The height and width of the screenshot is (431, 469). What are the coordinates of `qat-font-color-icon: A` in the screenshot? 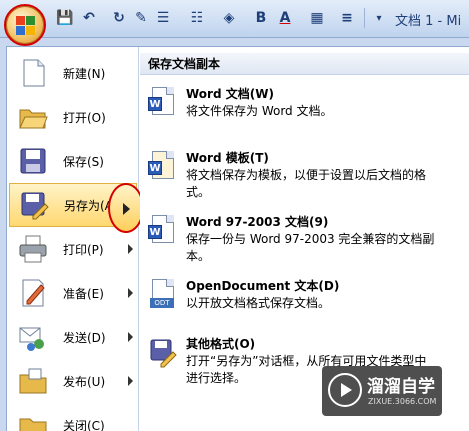 It's located at (285, 18).